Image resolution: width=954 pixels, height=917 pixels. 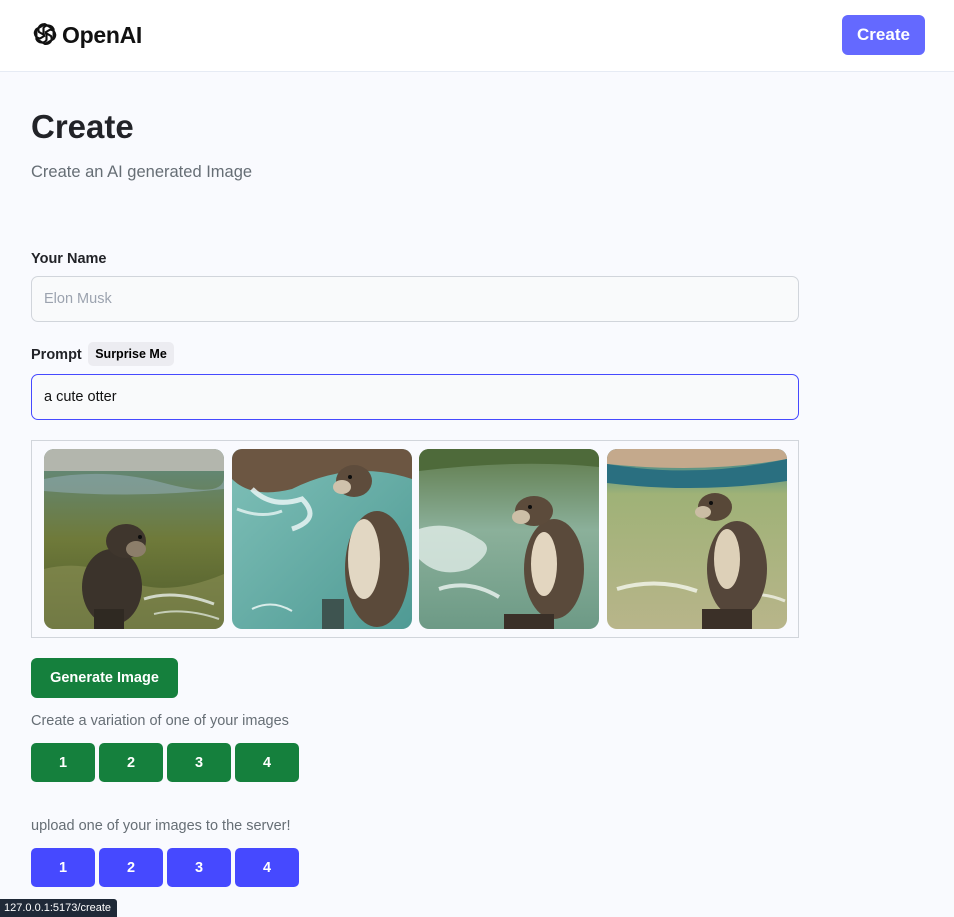 I want to click on variation-button-2: 2, so click(x=131, y=762).